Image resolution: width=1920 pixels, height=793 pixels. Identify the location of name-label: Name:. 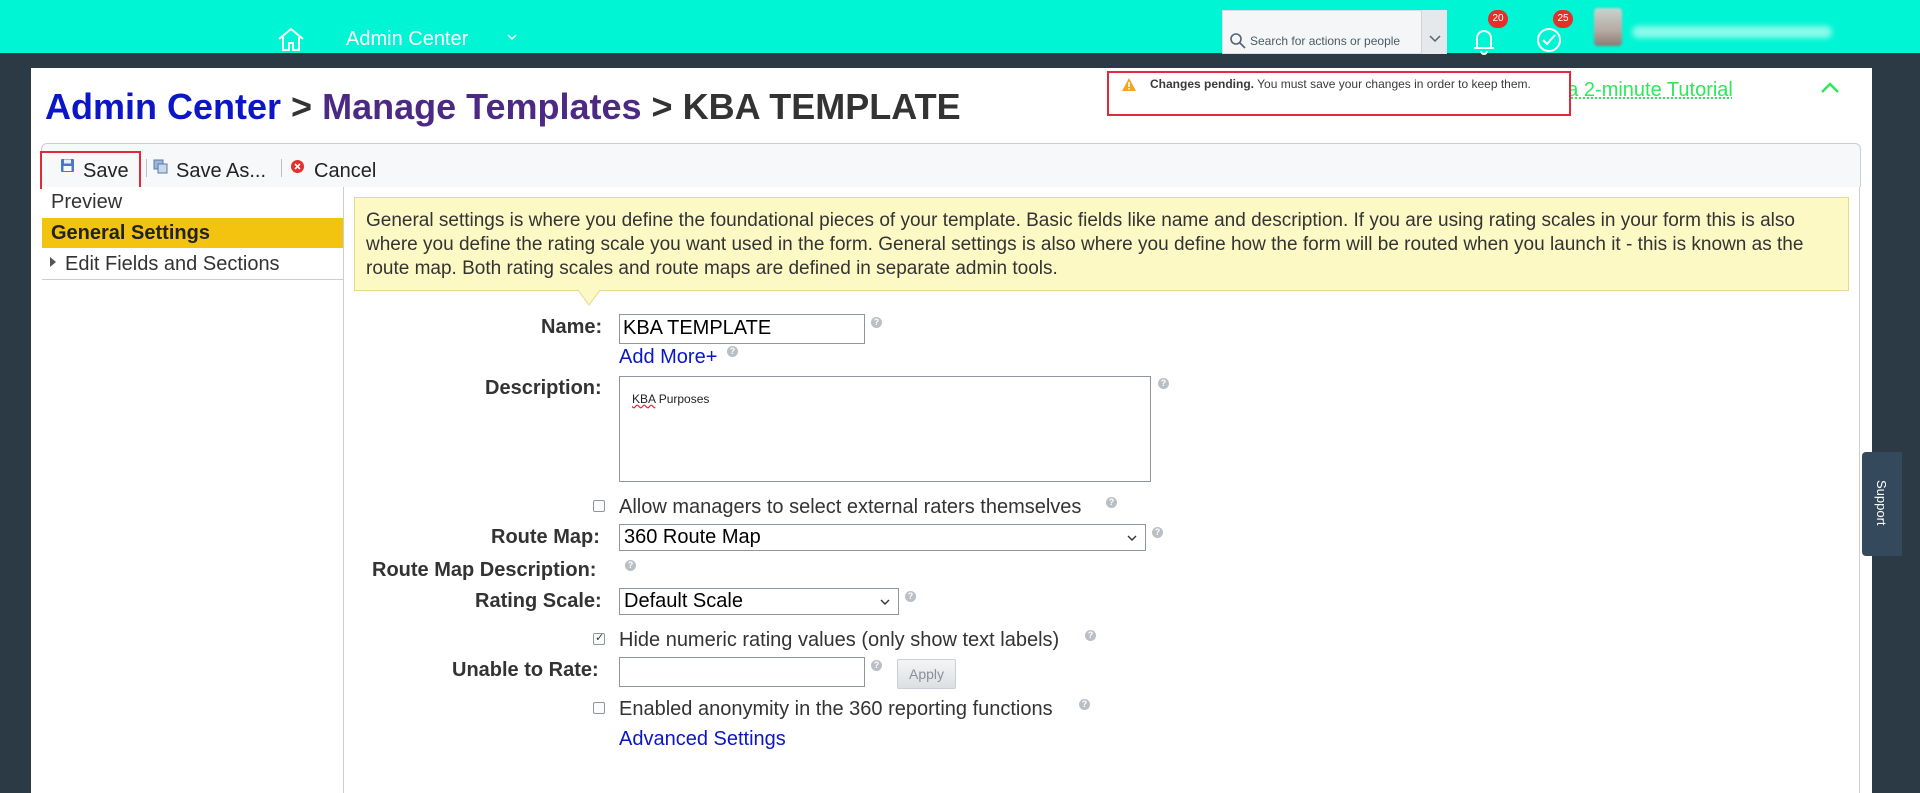
(572, 327).